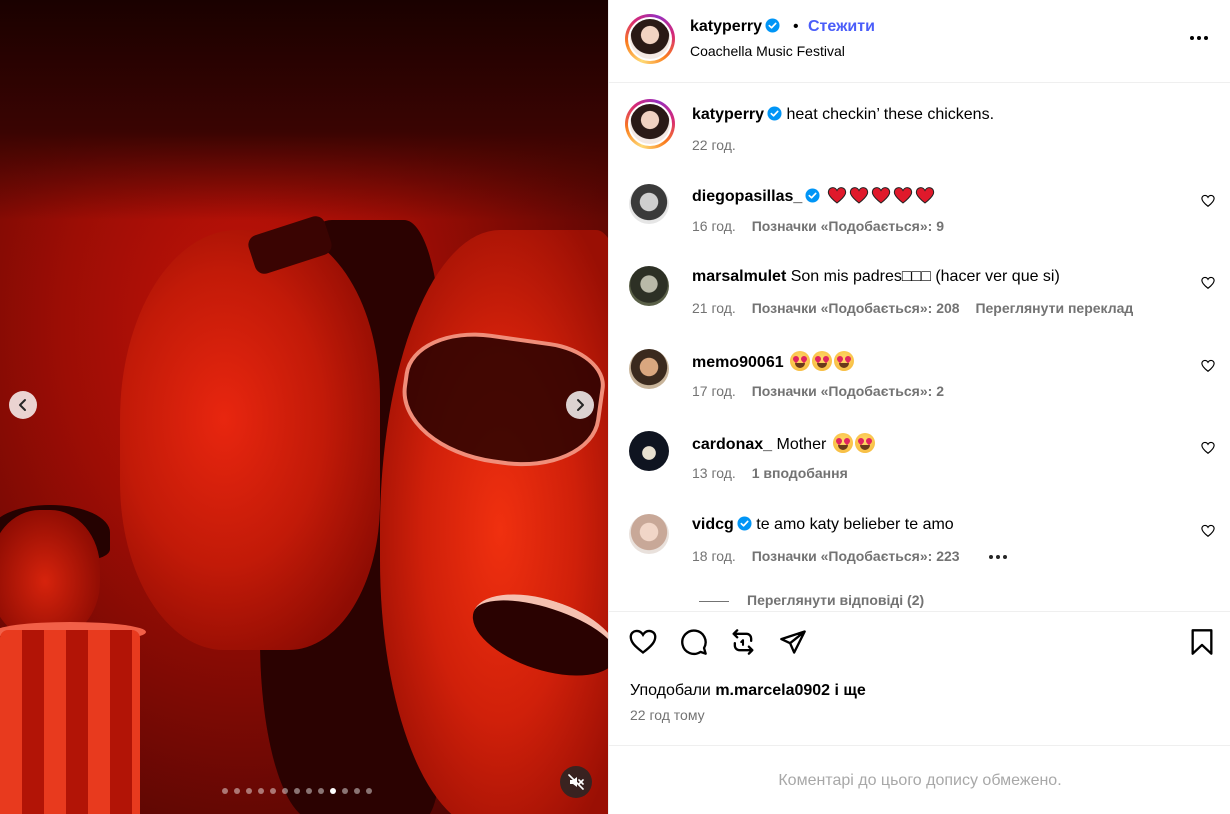  What do you see at coordinates (714, 308) in the screenshot?
I see `comment-time: 21 год.` at bounding box center [714, 308].